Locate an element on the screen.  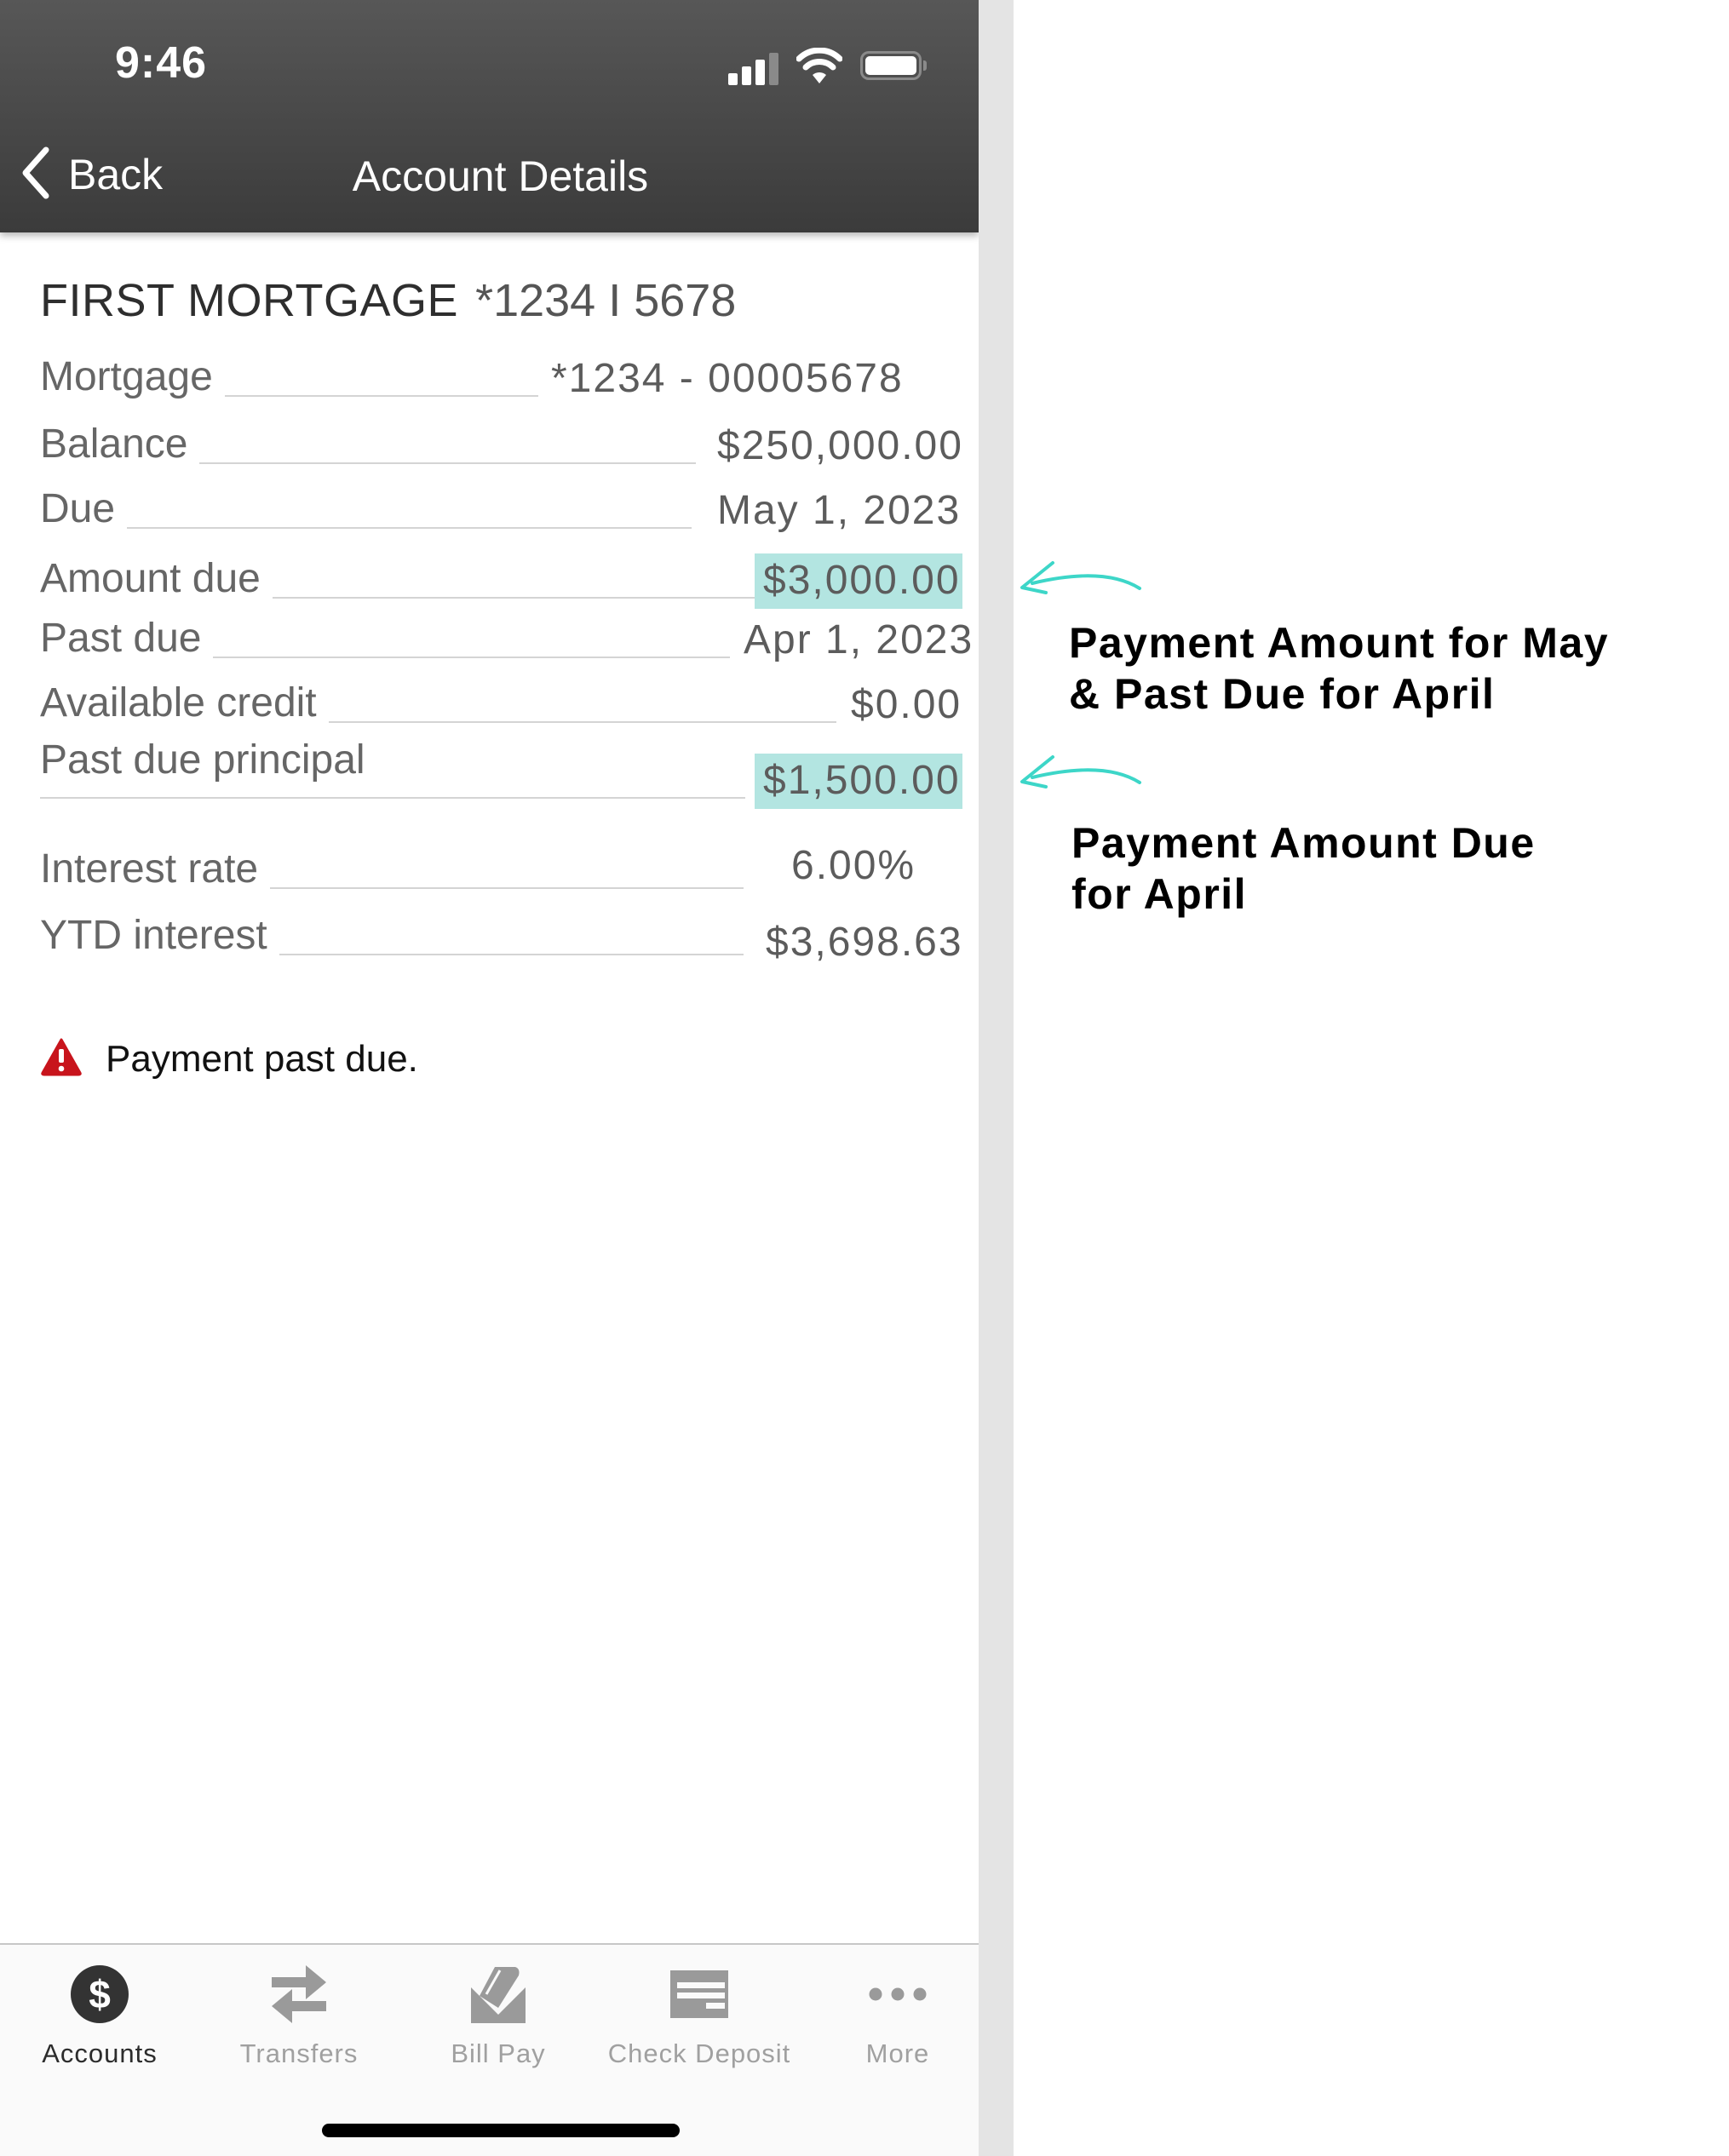
detail-value: *1234 - 00005678 is located at coordinates (727, 378).